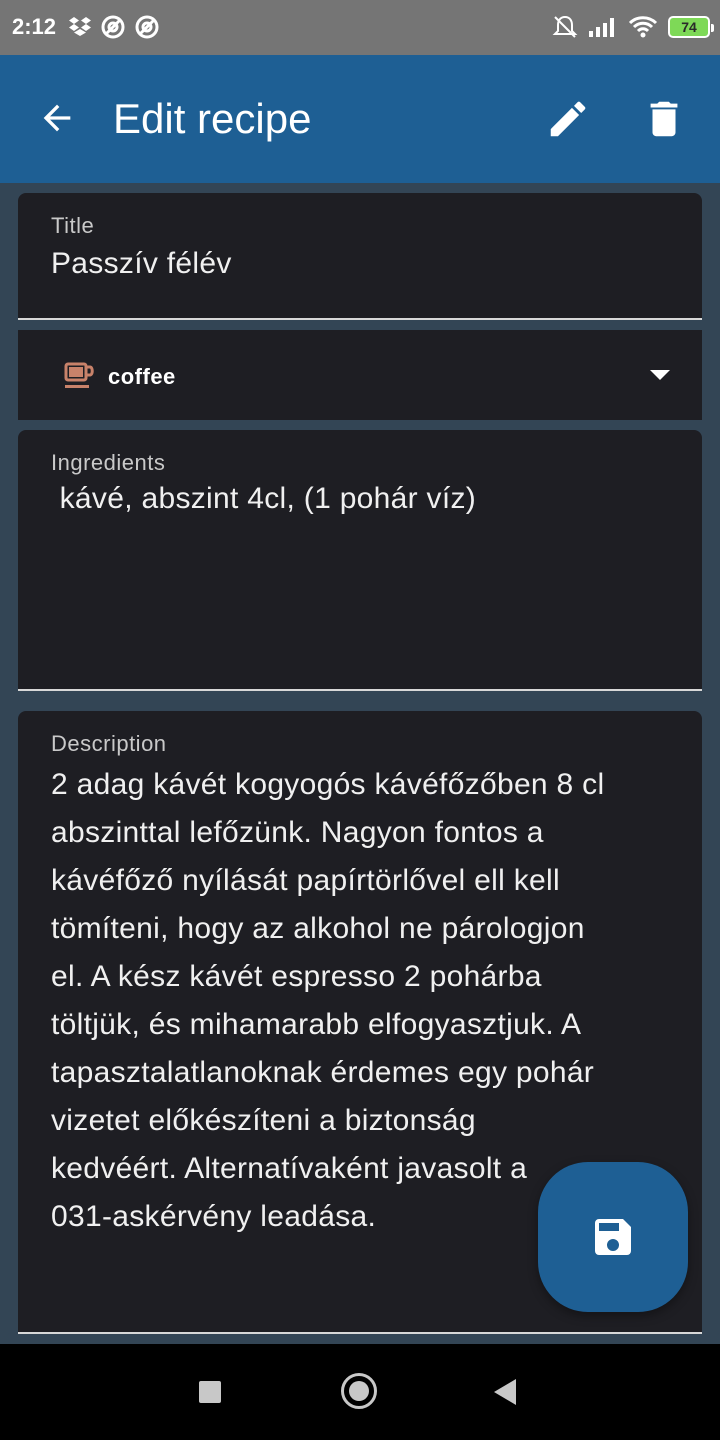  I want to click on description-label: Description, so click(109, 743).